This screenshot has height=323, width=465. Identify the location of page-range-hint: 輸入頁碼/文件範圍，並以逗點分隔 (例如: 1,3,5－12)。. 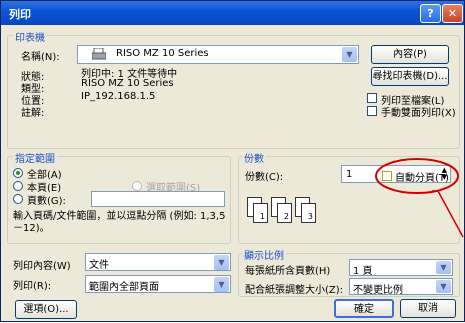
(119, 222).